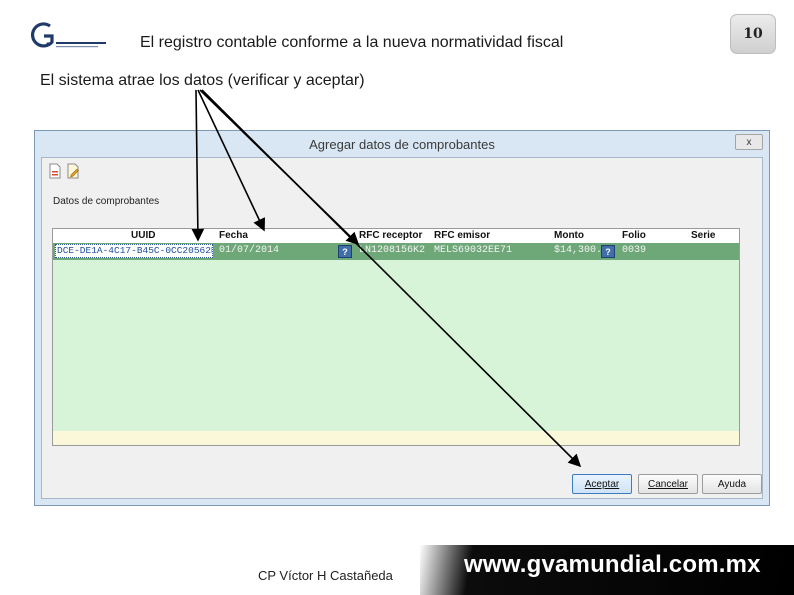 The width and height of the screenshot is (794, 595). What do you see at coordinates (233, 235) in the screenshot?
I see `column-header-fecha: Fecha` at bounding box center [233, 235].